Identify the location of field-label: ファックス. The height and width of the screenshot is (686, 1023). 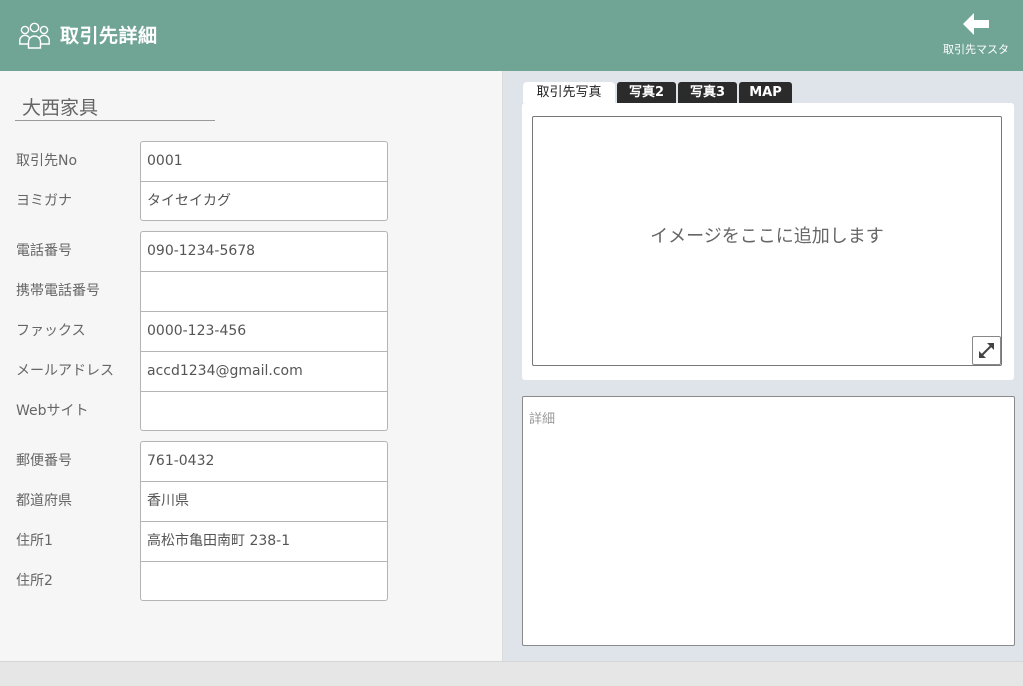
(51, 331).